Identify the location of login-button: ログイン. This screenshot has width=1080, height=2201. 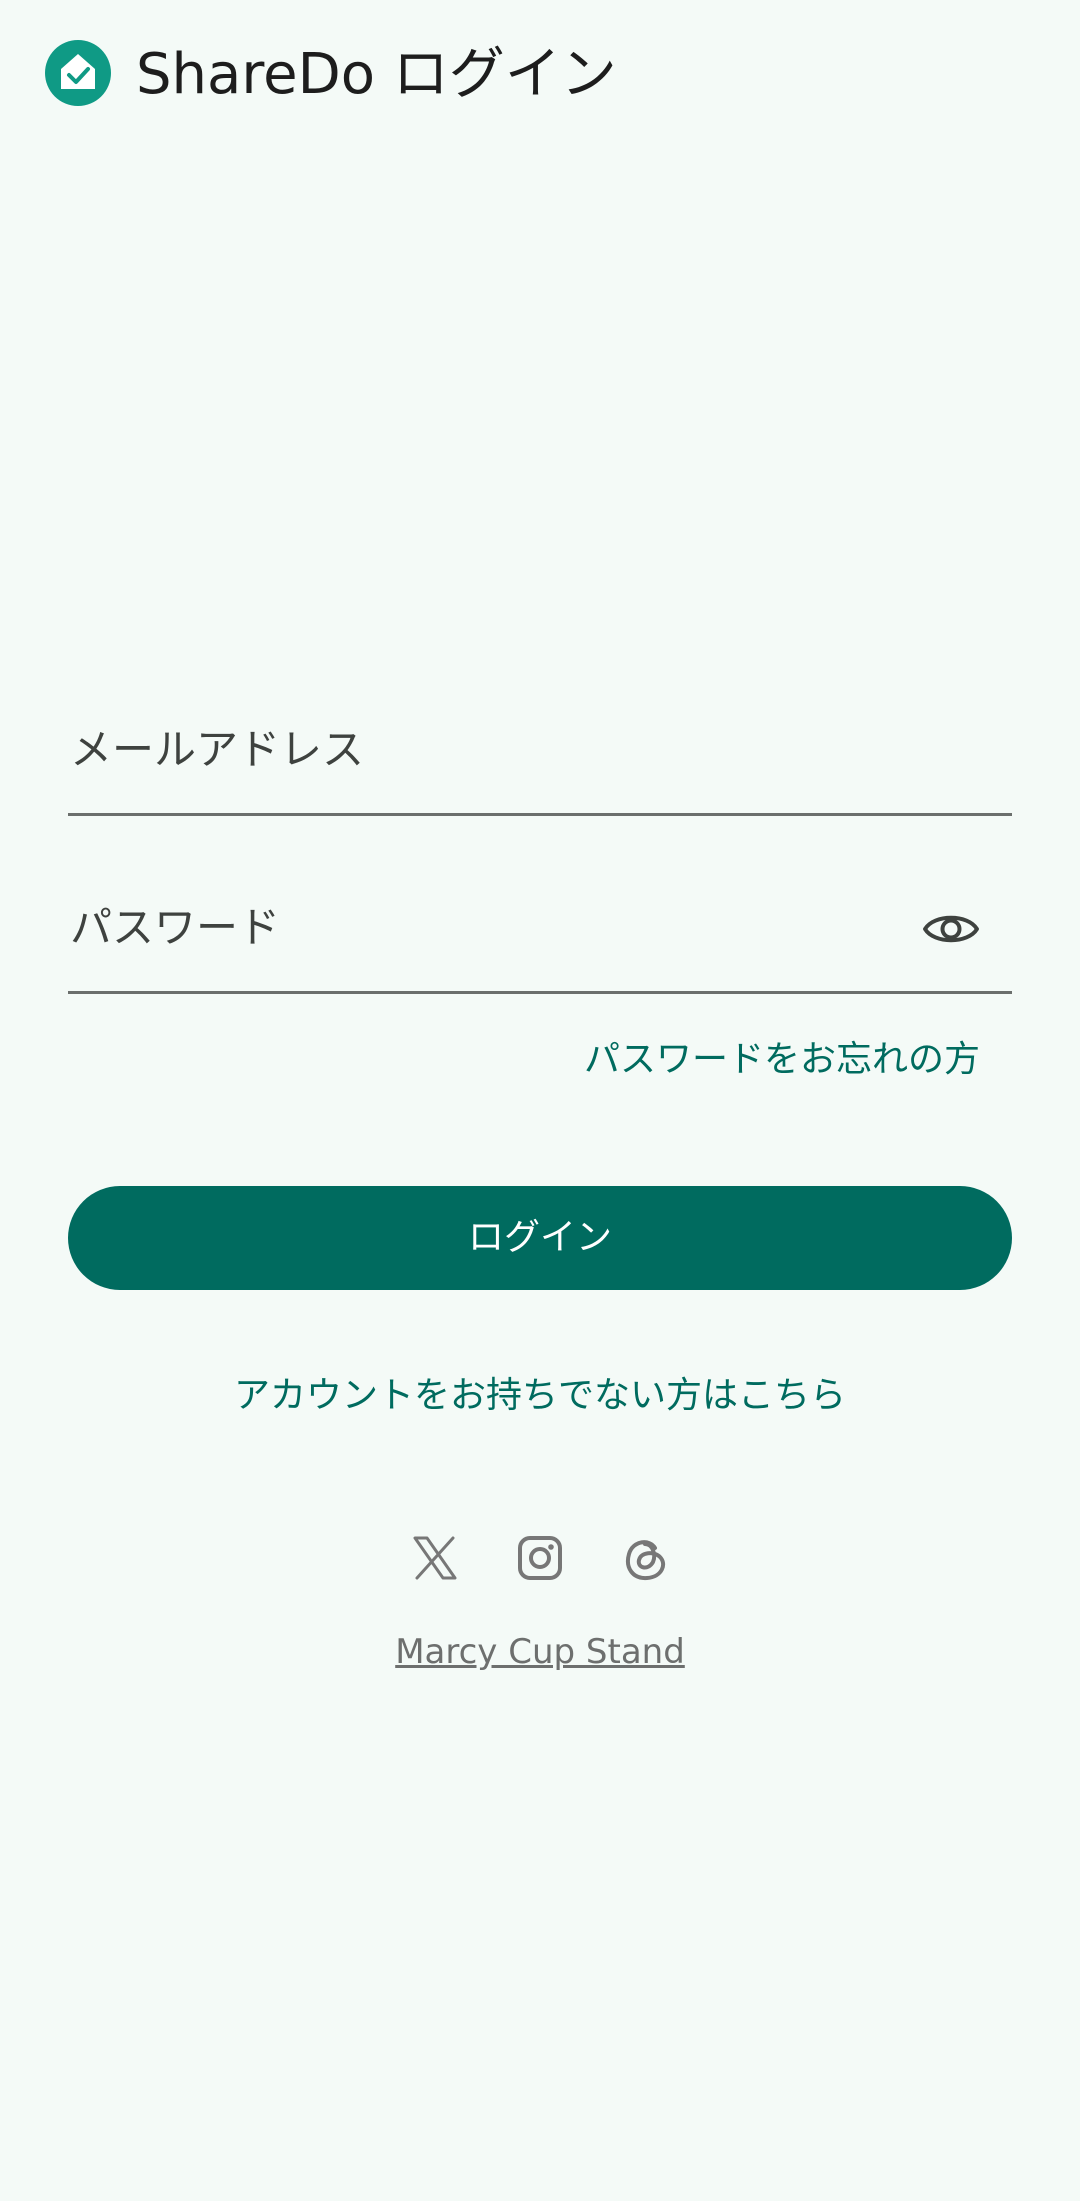
(540, 1238).